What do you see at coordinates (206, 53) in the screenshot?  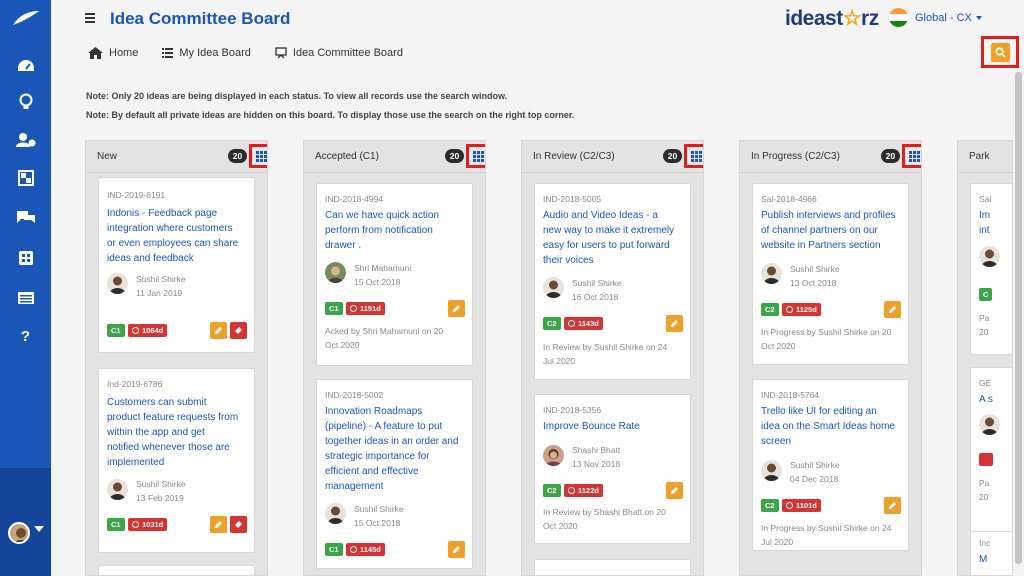 I see `breadcrumb-my-idea-board: My Idea Board` at bounding box center [206, 53].